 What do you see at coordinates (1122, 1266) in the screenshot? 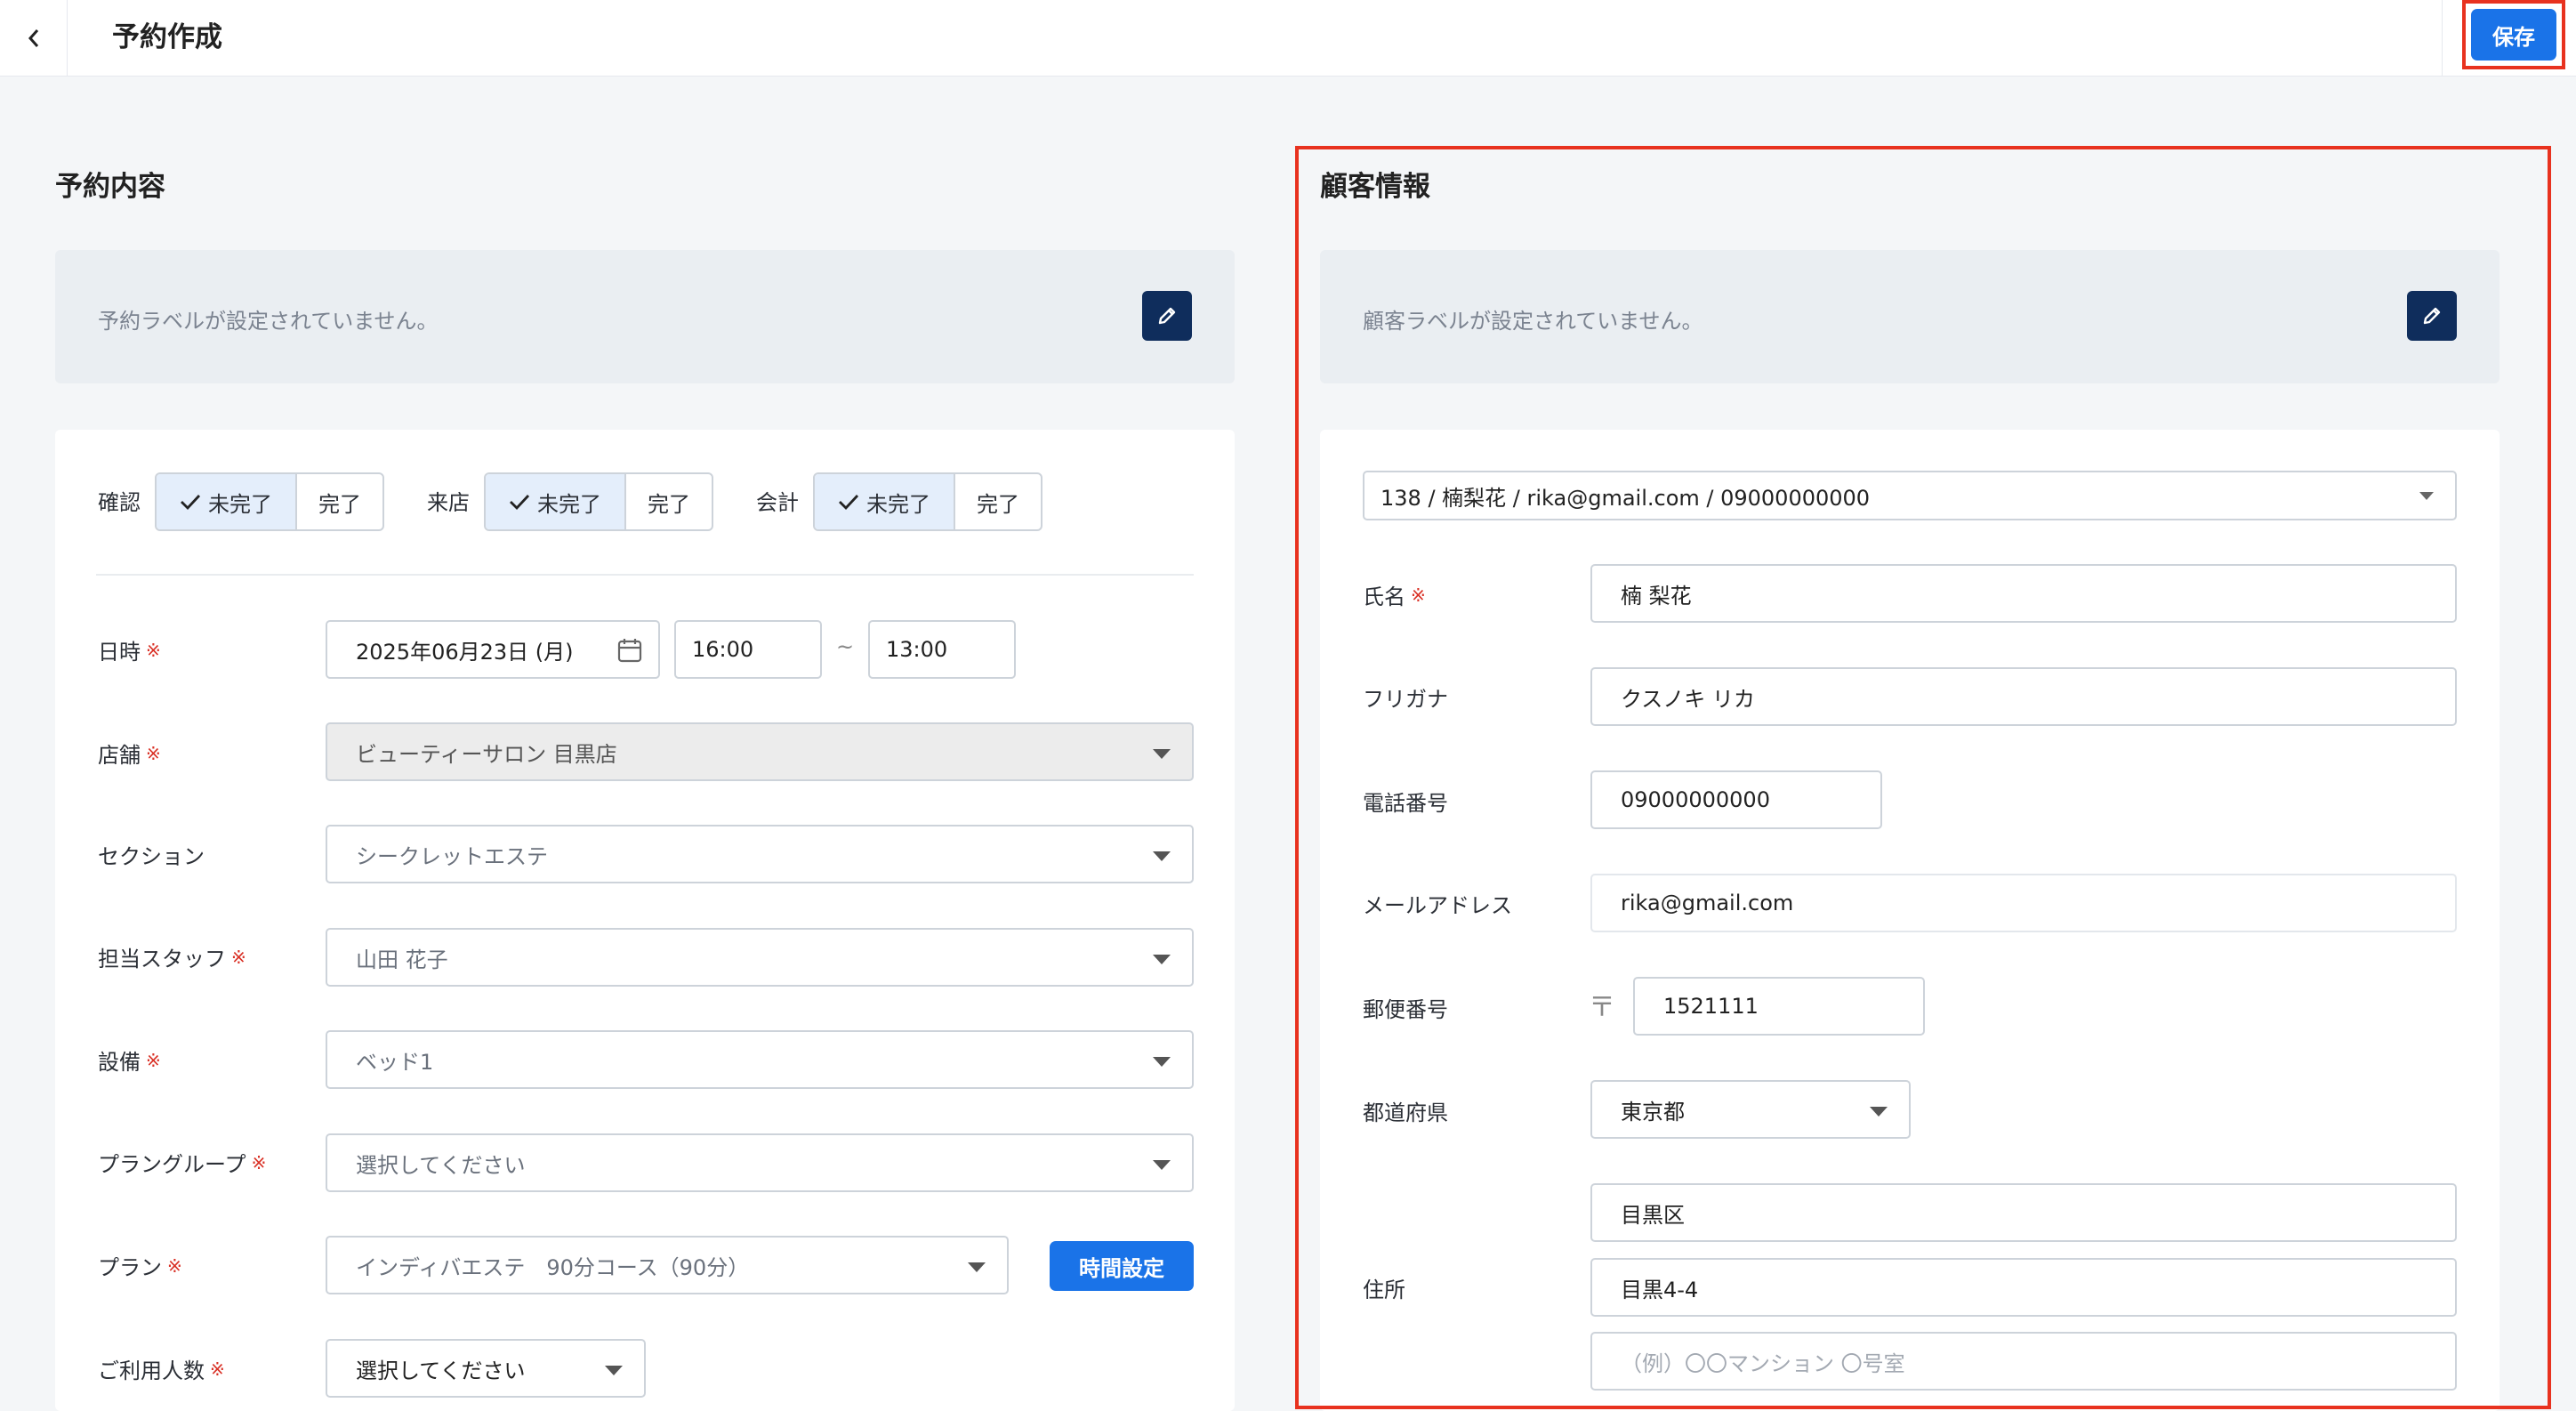
I see `time-setting-button: 時間設定` at bounding box center [1122, 1266].